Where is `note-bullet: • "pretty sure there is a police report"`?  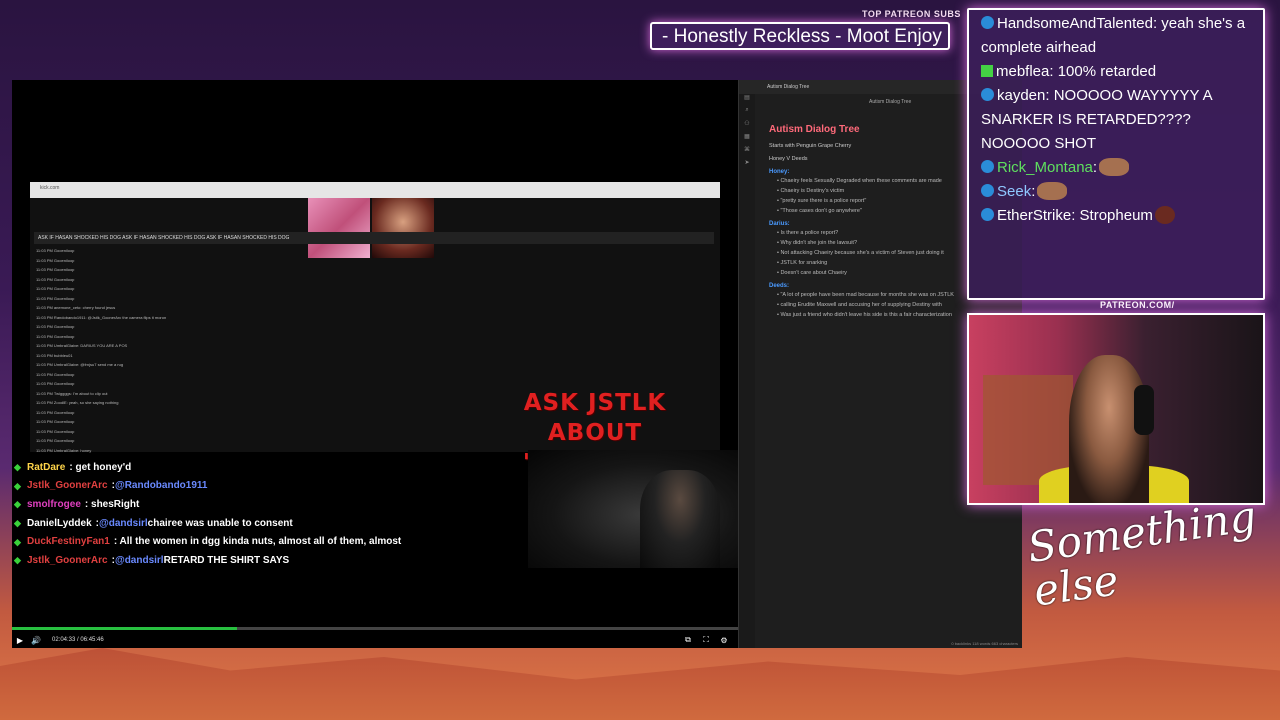
note-bullet: • "pretty sure there is a police report" is located at coordinates (822, 201).